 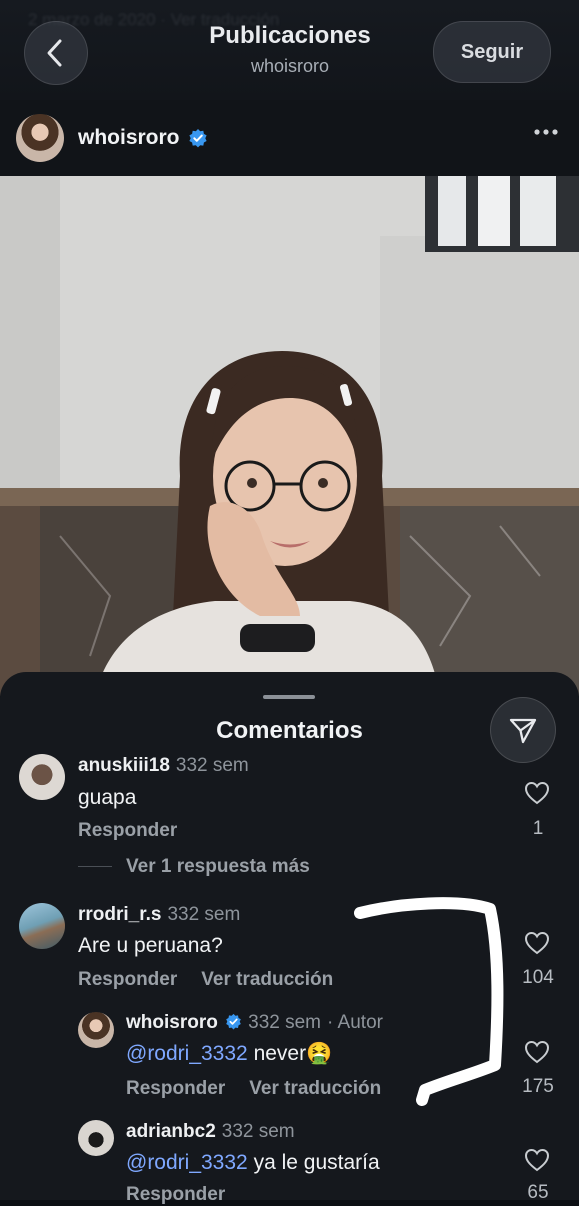 What do you see at coordinates (289, 138) in the screenshot?
I see `post-author-row: whoisroro` at bounding box center [289, 138].